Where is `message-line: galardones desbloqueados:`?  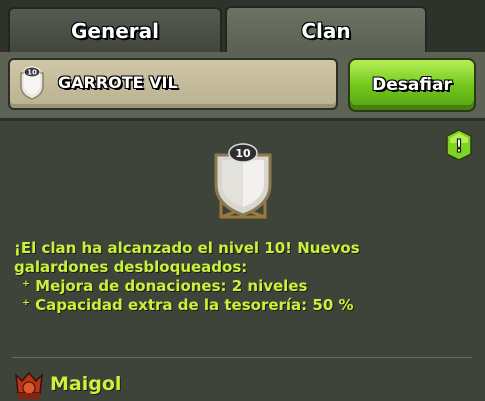
message-line: galardones desbloqueados: is located at coordinates (131, 267).